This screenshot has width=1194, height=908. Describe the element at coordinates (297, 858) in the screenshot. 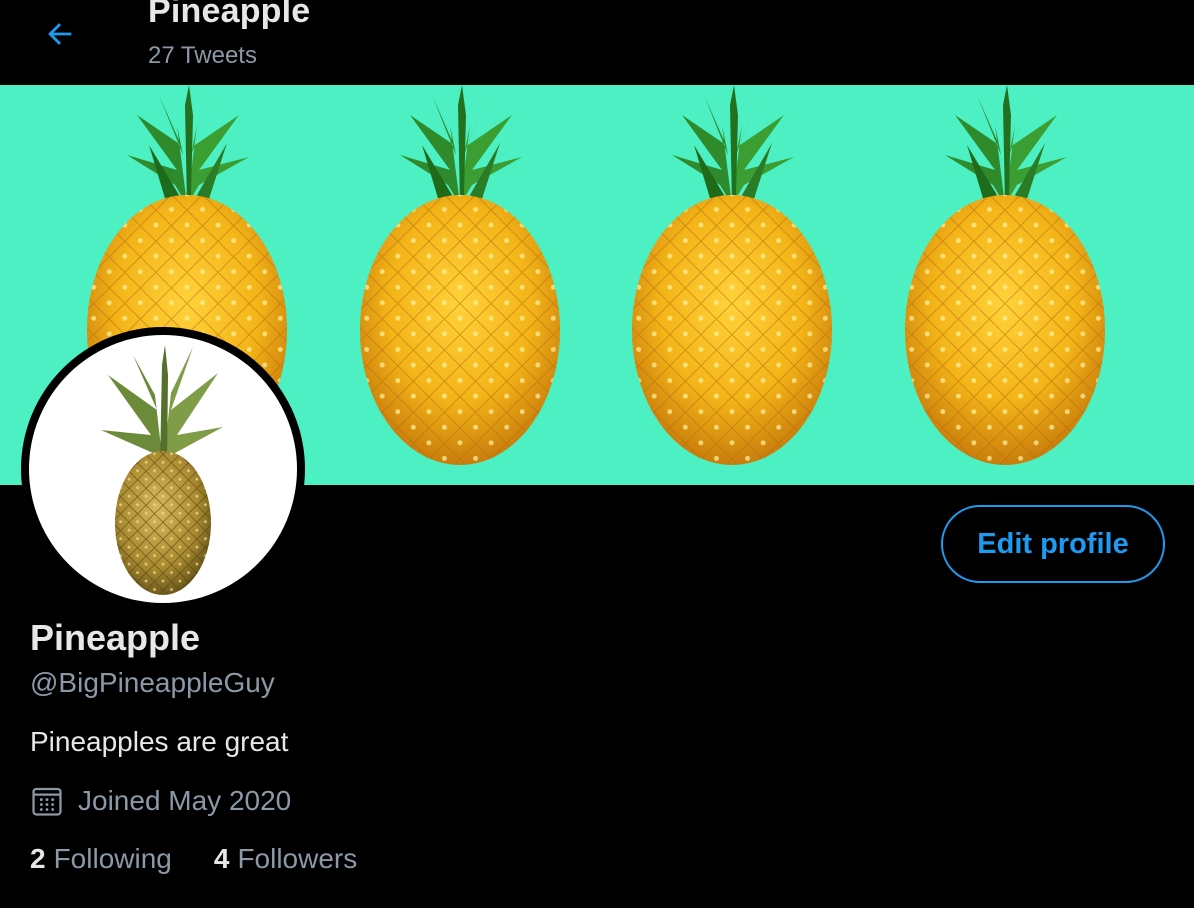

I see `followers-label: Followers` at that location.